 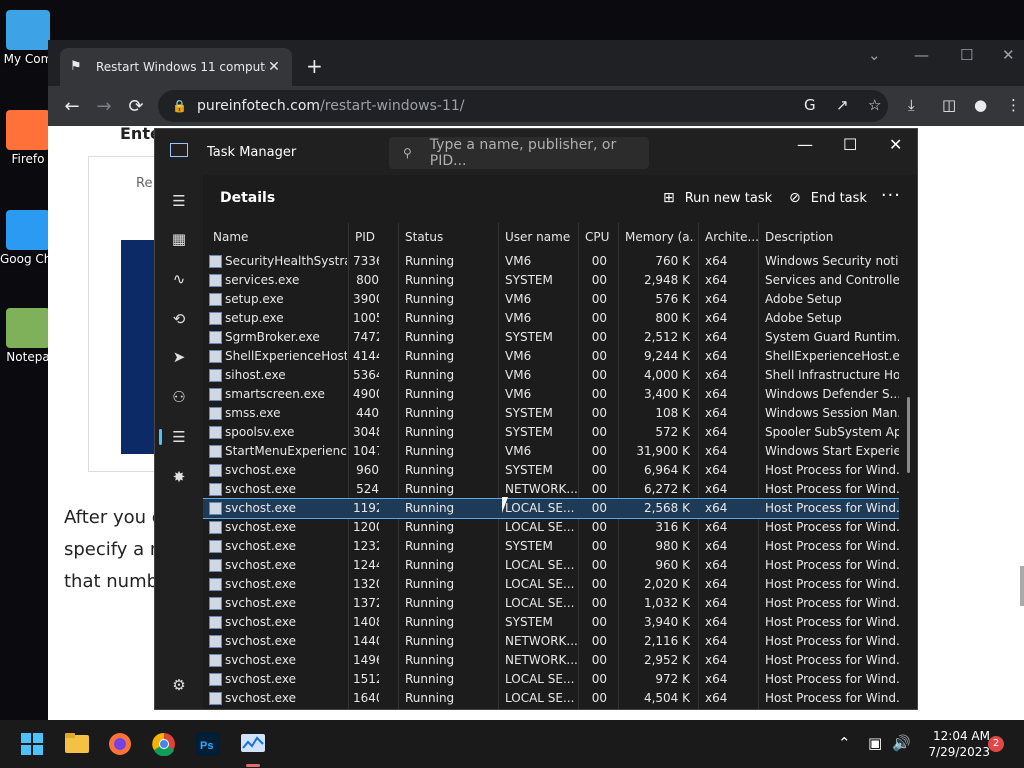 What do you see at coordinates (179, 239) in the screenshot?
I see `processes-icon: ▦` at bounding box center [179, 239].